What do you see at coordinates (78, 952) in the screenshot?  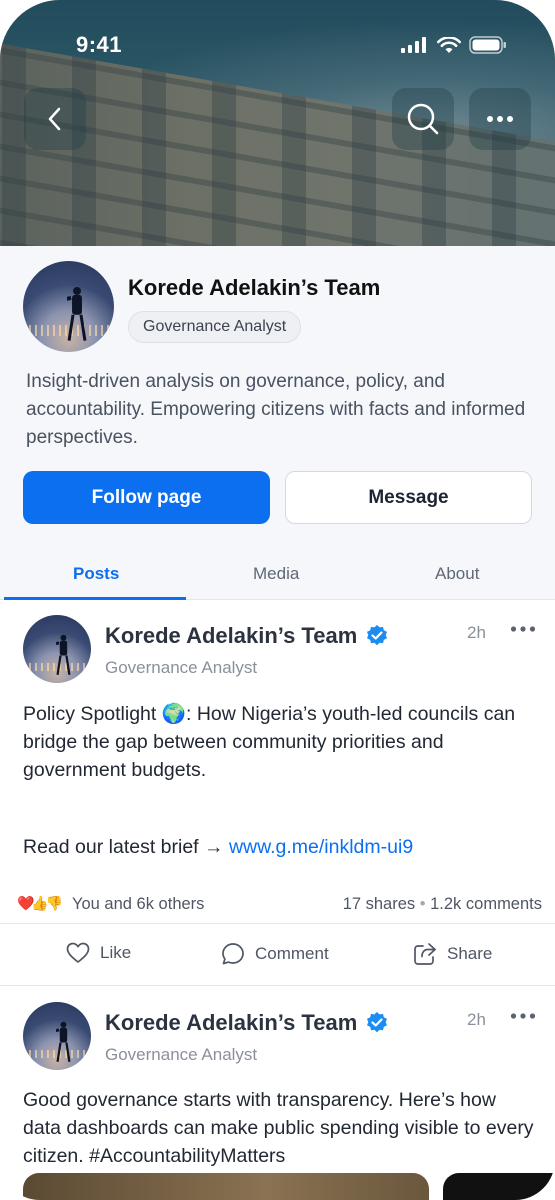 I see `heart-icon` at bounding box center [78, 952].